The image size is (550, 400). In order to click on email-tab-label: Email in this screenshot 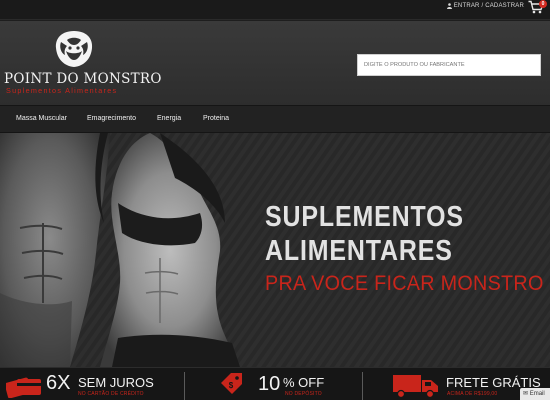, I will do `click(537, 394)`.